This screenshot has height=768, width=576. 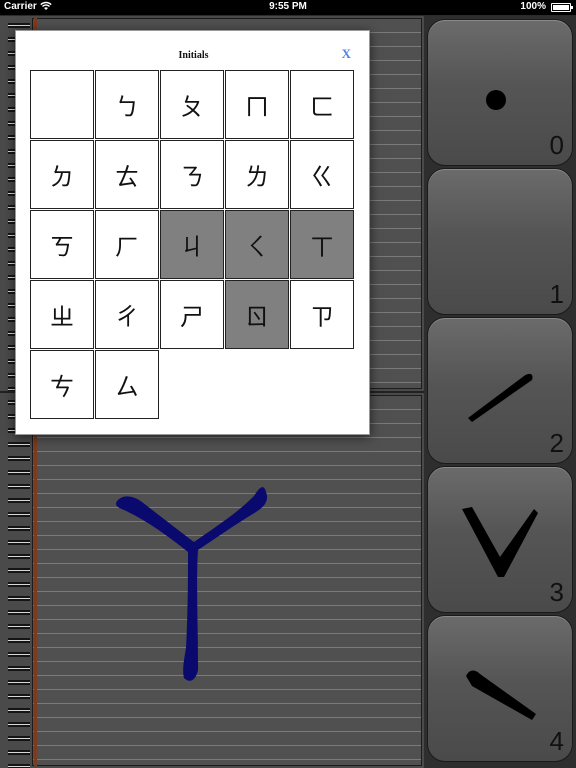 What do you see at coordinates (533, 6) in the screenshot?
I see `battery-percent: 100%` at bounding box center [533, 6].